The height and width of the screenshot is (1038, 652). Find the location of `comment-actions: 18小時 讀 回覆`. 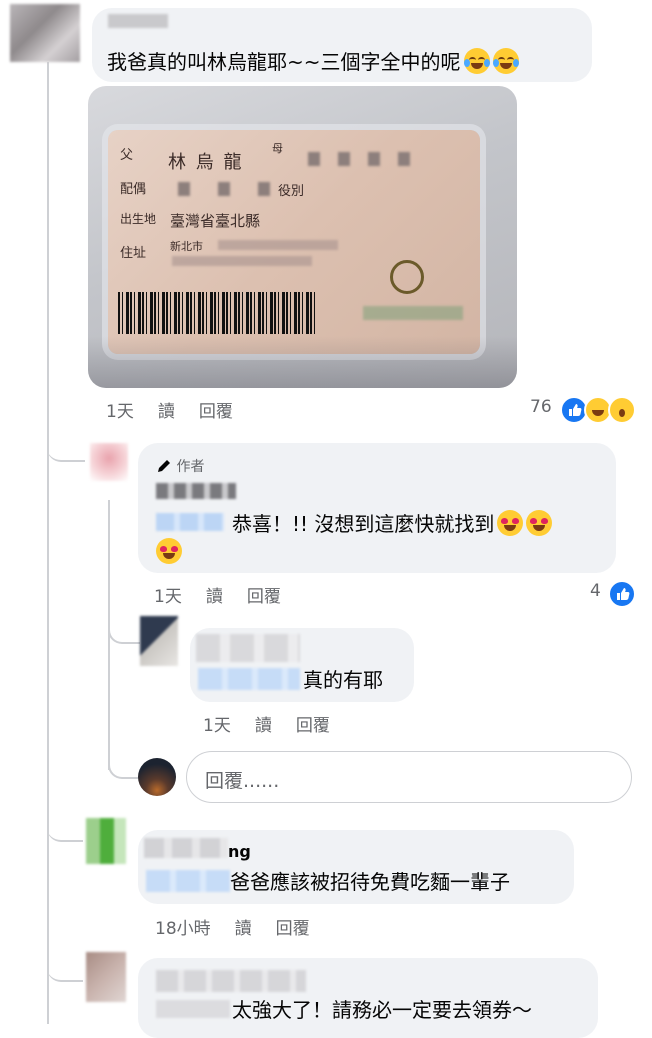

comment-actions: 18小時 讀 回覆 is located at coordinates (244, 926).